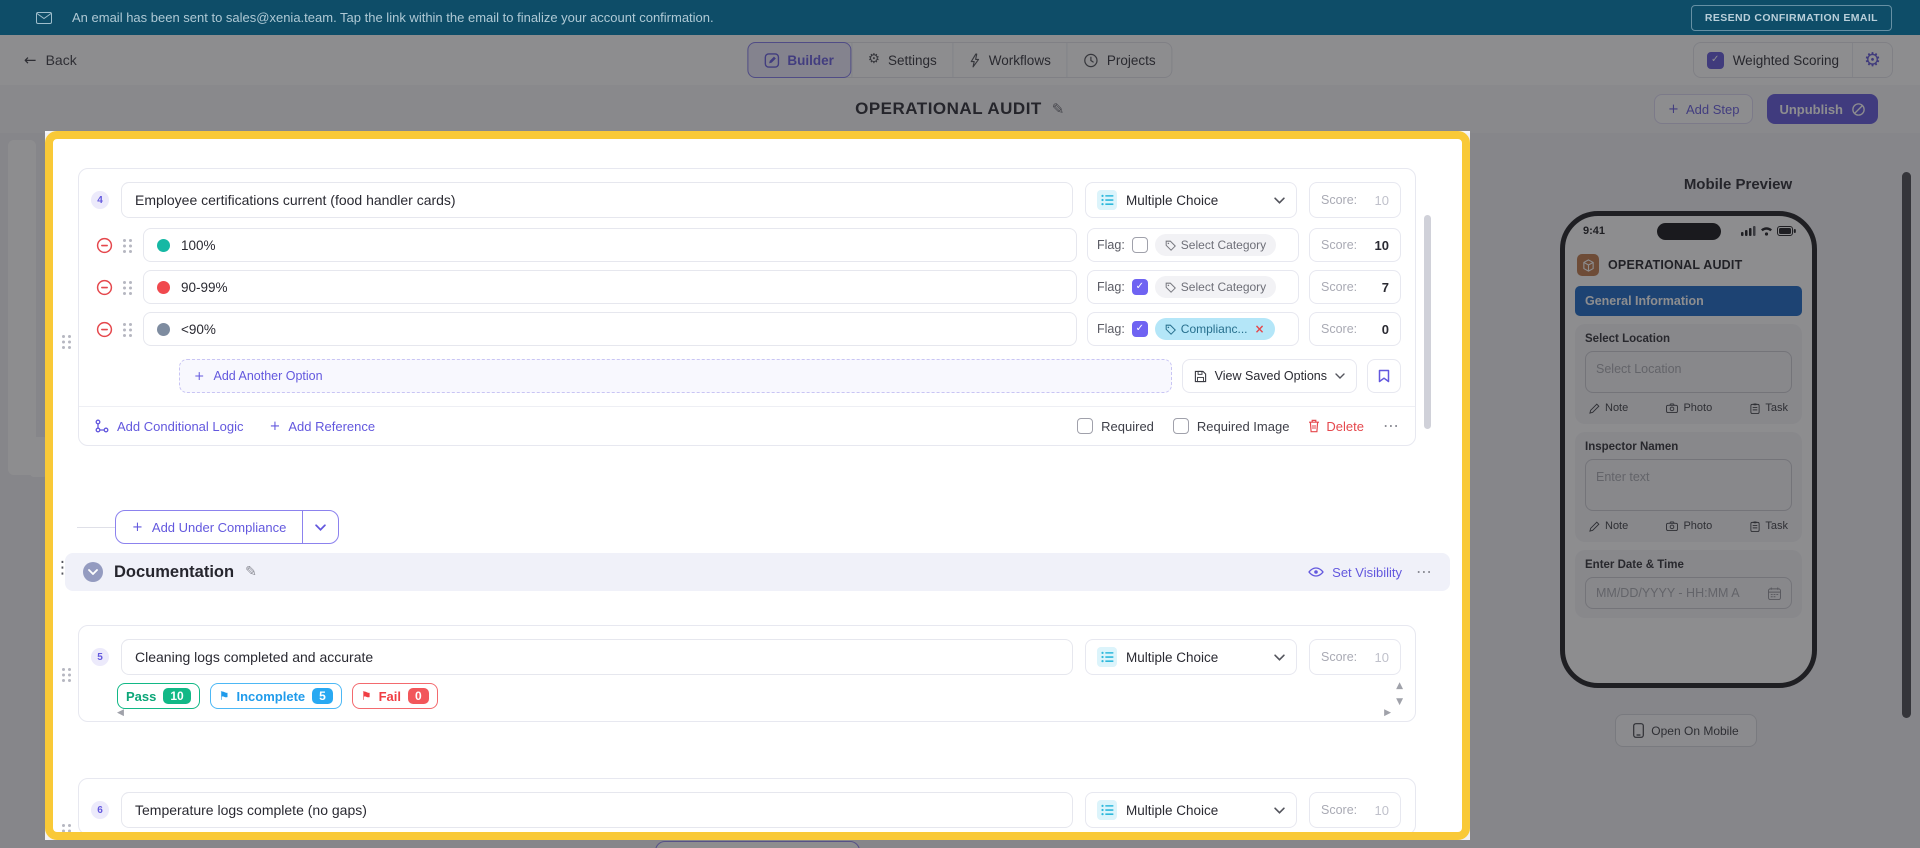 The width and height of the screenshot is (1920, 848). What do you see at coordinates (1214, 329) in the screenshot?
I see `category-pill-compliance: Complianc... ×` at bounding box center [1214, 329].